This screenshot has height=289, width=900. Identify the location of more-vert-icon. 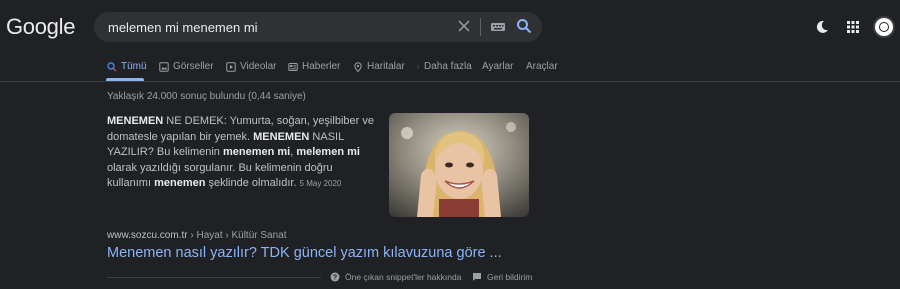
(418, 66).